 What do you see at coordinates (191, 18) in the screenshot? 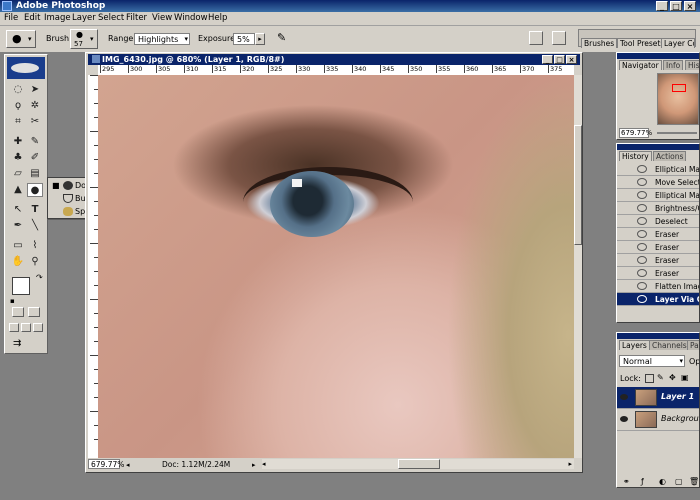
I see `menu-window: Window` at bounding box center [191, 18].